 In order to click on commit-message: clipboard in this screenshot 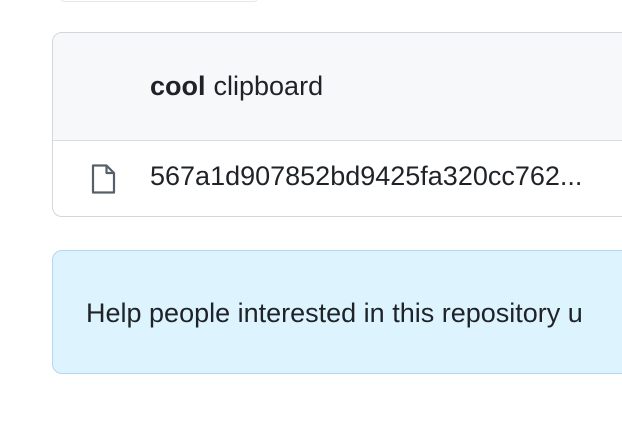, I will do `click(269, 86)`.